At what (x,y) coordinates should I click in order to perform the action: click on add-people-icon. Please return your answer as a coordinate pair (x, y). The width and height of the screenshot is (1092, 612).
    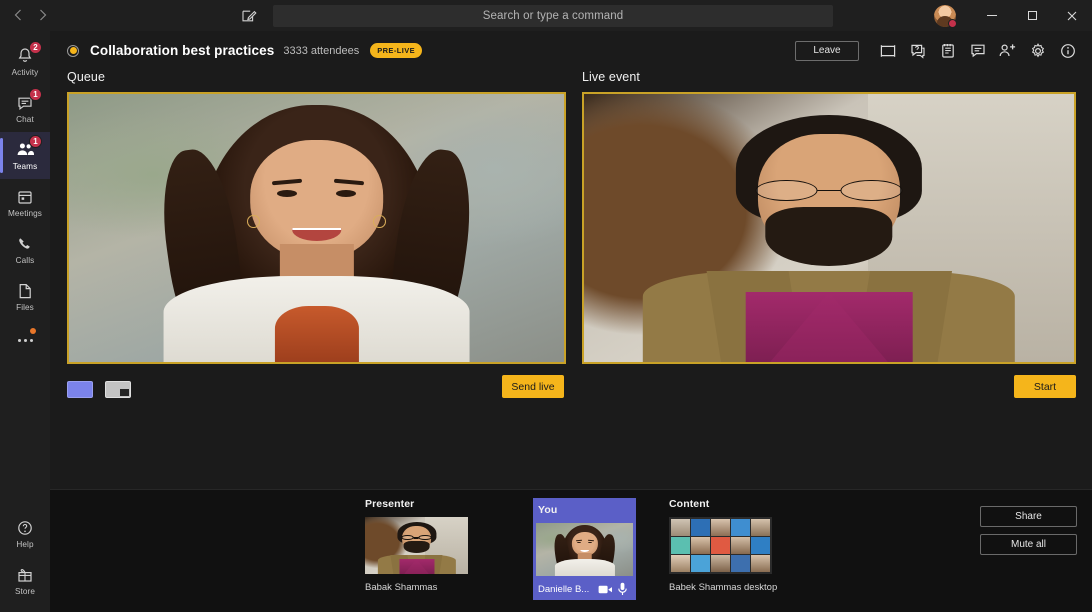
    Looking at the image, I should click on (1008, 51).